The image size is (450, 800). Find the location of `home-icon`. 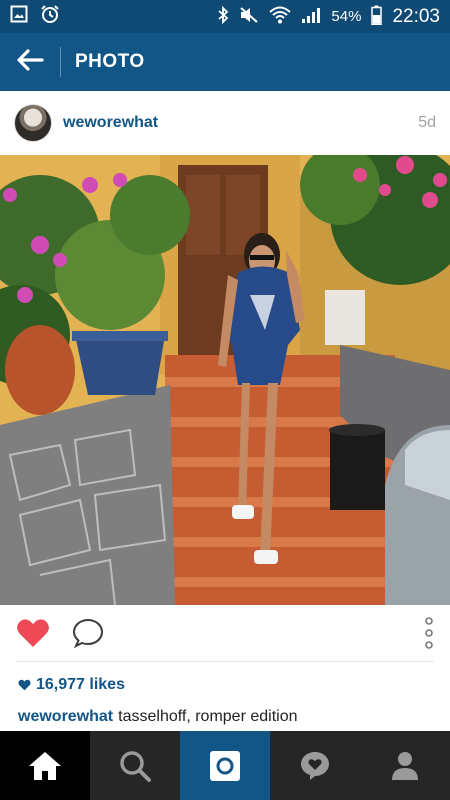

home-icon is located at coordinates (45, 765).